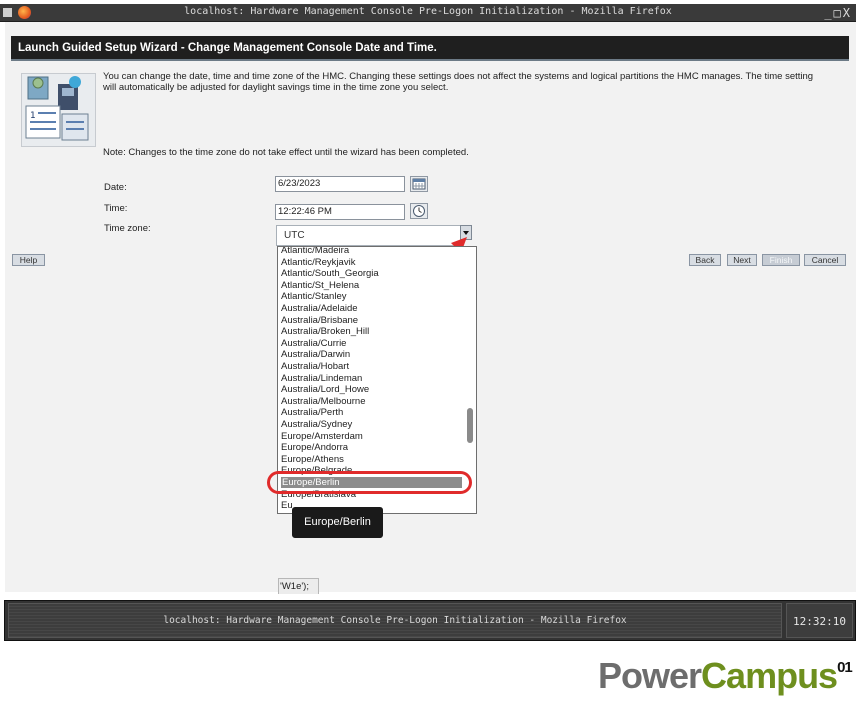 Image resolution: width=863 pixels, height=701 pixels. I want to click on calendar-button, so click(419, 184).